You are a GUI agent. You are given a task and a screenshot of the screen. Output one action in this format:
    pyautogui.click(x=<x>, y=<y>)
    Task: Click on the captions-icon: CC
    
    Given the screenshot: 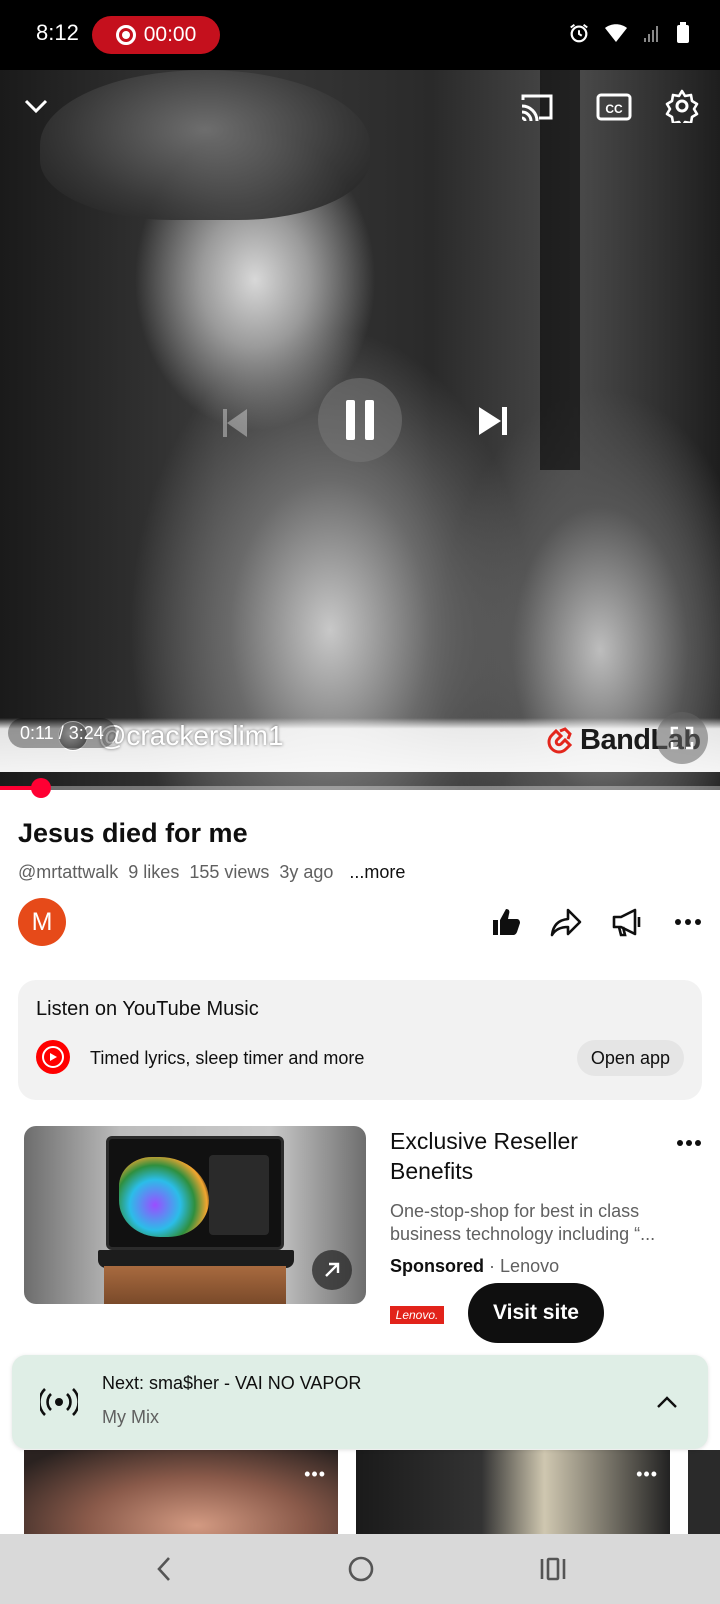 What is the action you would take?
    pyautogui.click(x=614, y=107)
    